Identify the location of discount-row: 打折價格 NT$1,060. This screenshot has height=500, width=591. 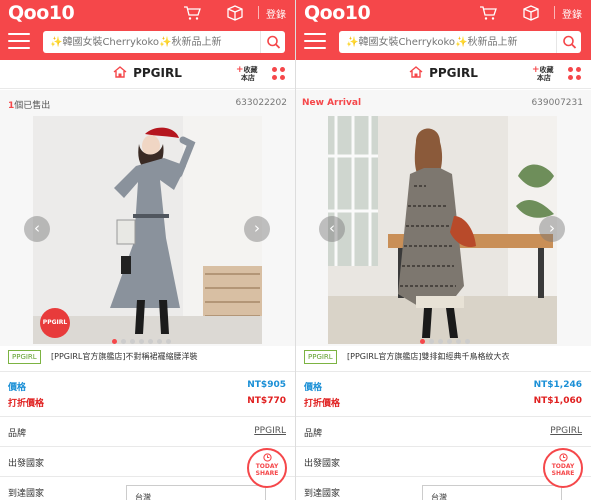
(443, 402).